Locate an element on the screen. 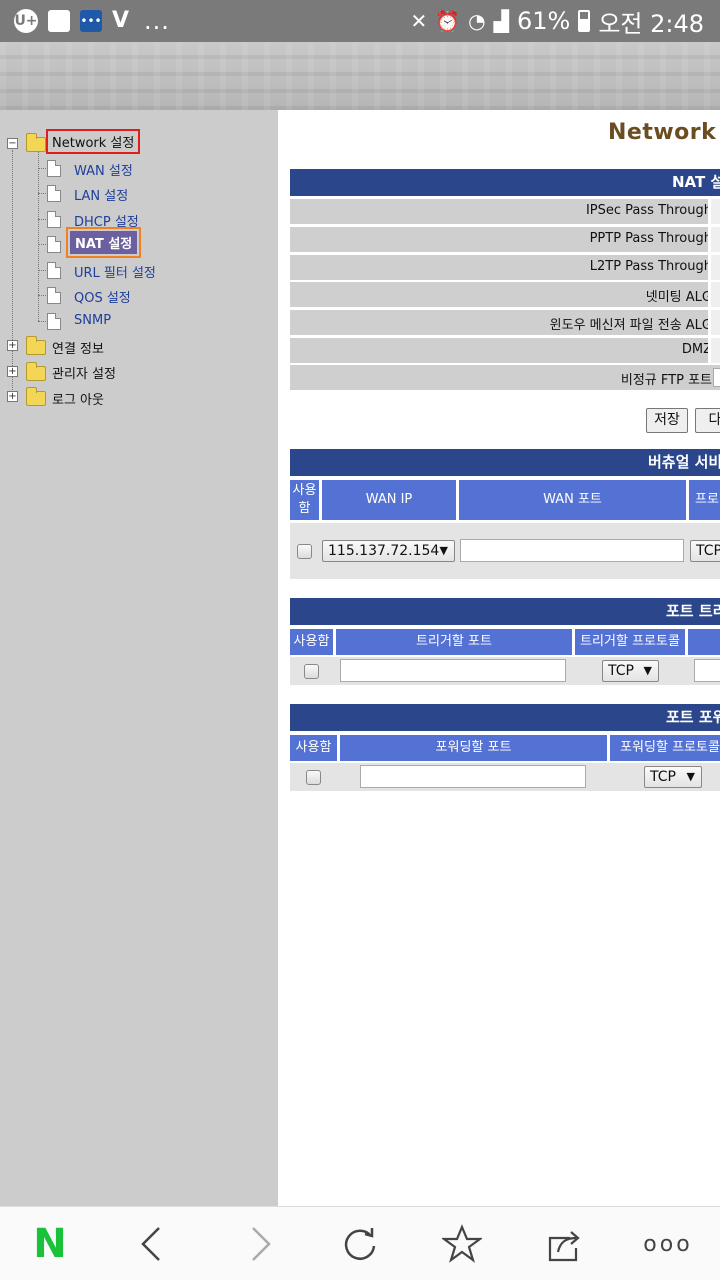 This screenshot has height=1280, width=720. mute-icon: ✕ is located at coordinates (419, 21).